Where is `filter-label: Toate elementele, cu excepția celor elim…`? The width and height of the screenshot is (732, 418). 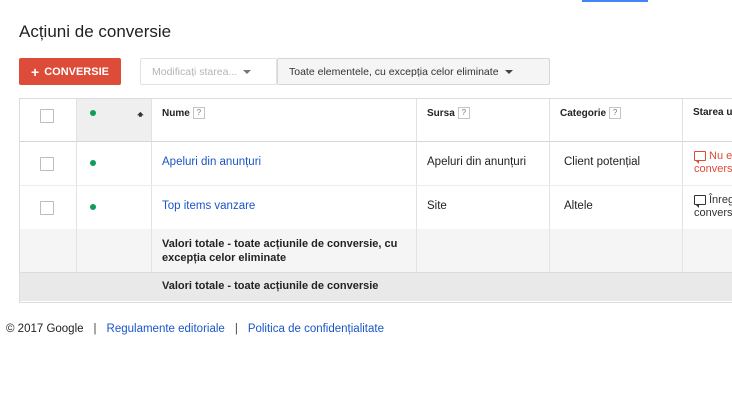
filter-label: Toate elementele, cu excepția celor elim… is located at coordinates (394, 71).